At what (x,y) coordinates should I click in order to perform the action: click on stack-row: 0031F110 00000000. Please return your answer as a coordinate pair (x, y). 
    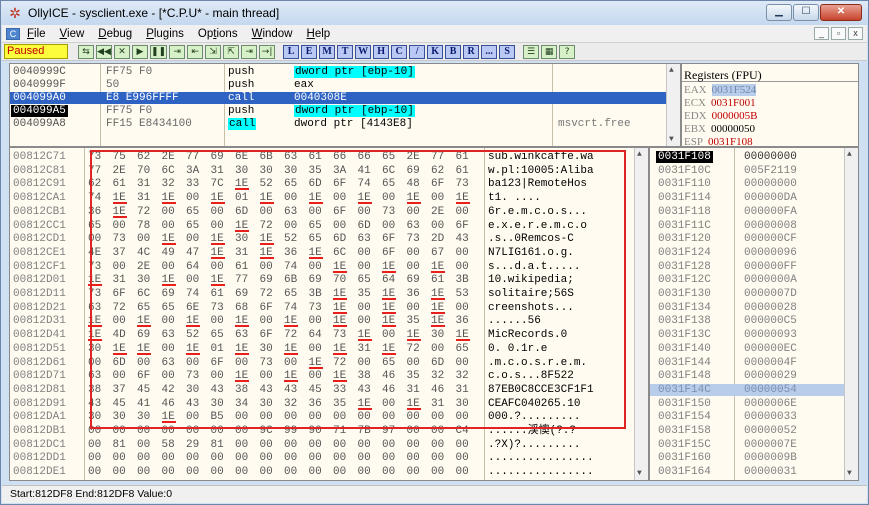
    Looking at the image, I should click on (748, 184).